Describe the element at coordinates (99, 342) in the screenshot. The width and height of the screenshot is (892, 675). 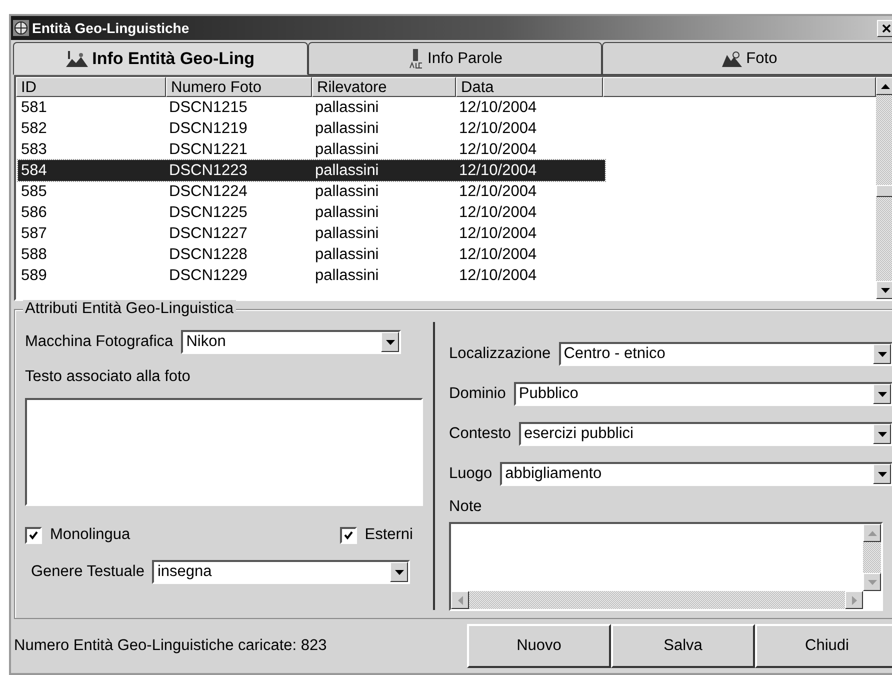
I see `field-label: Macchina Fotografica` at that location.